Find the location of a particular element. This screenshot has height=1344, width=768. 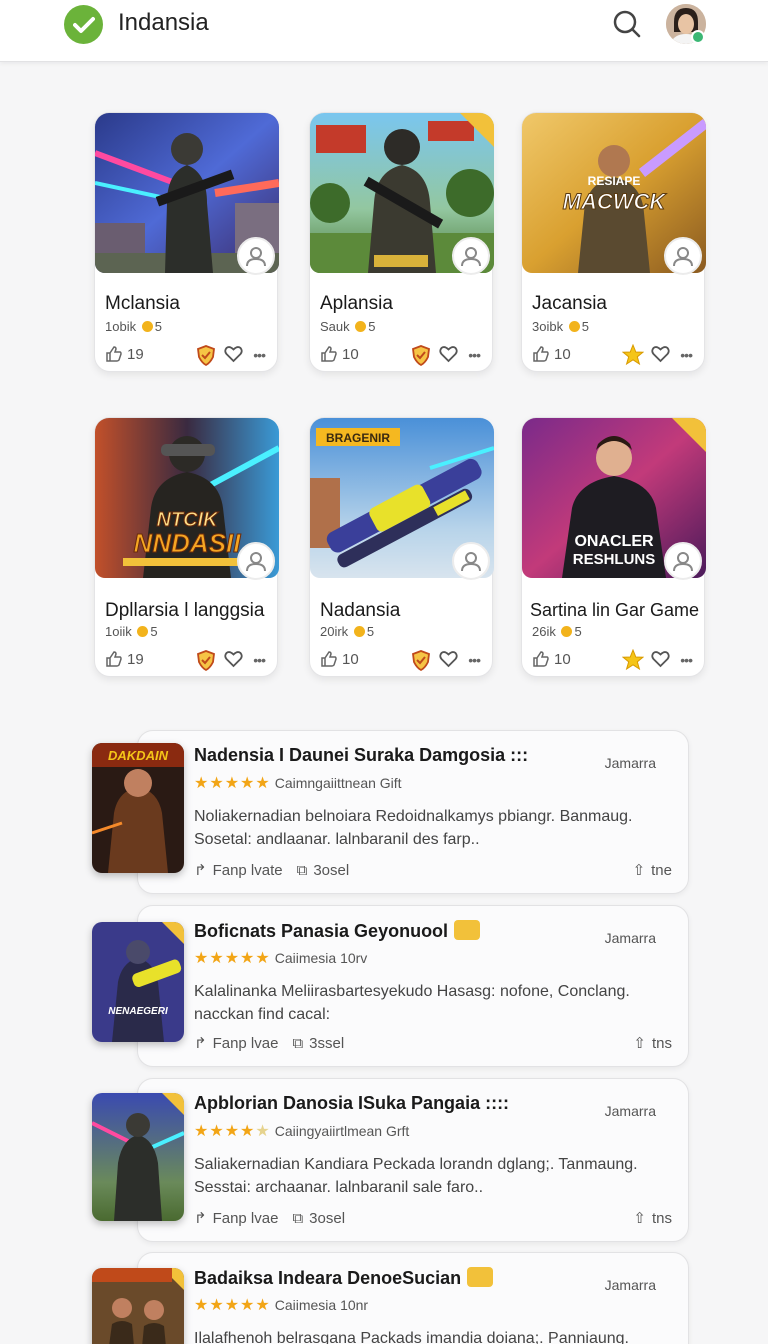

svg-text: RESIAPE is located at coordinates (614, 181).